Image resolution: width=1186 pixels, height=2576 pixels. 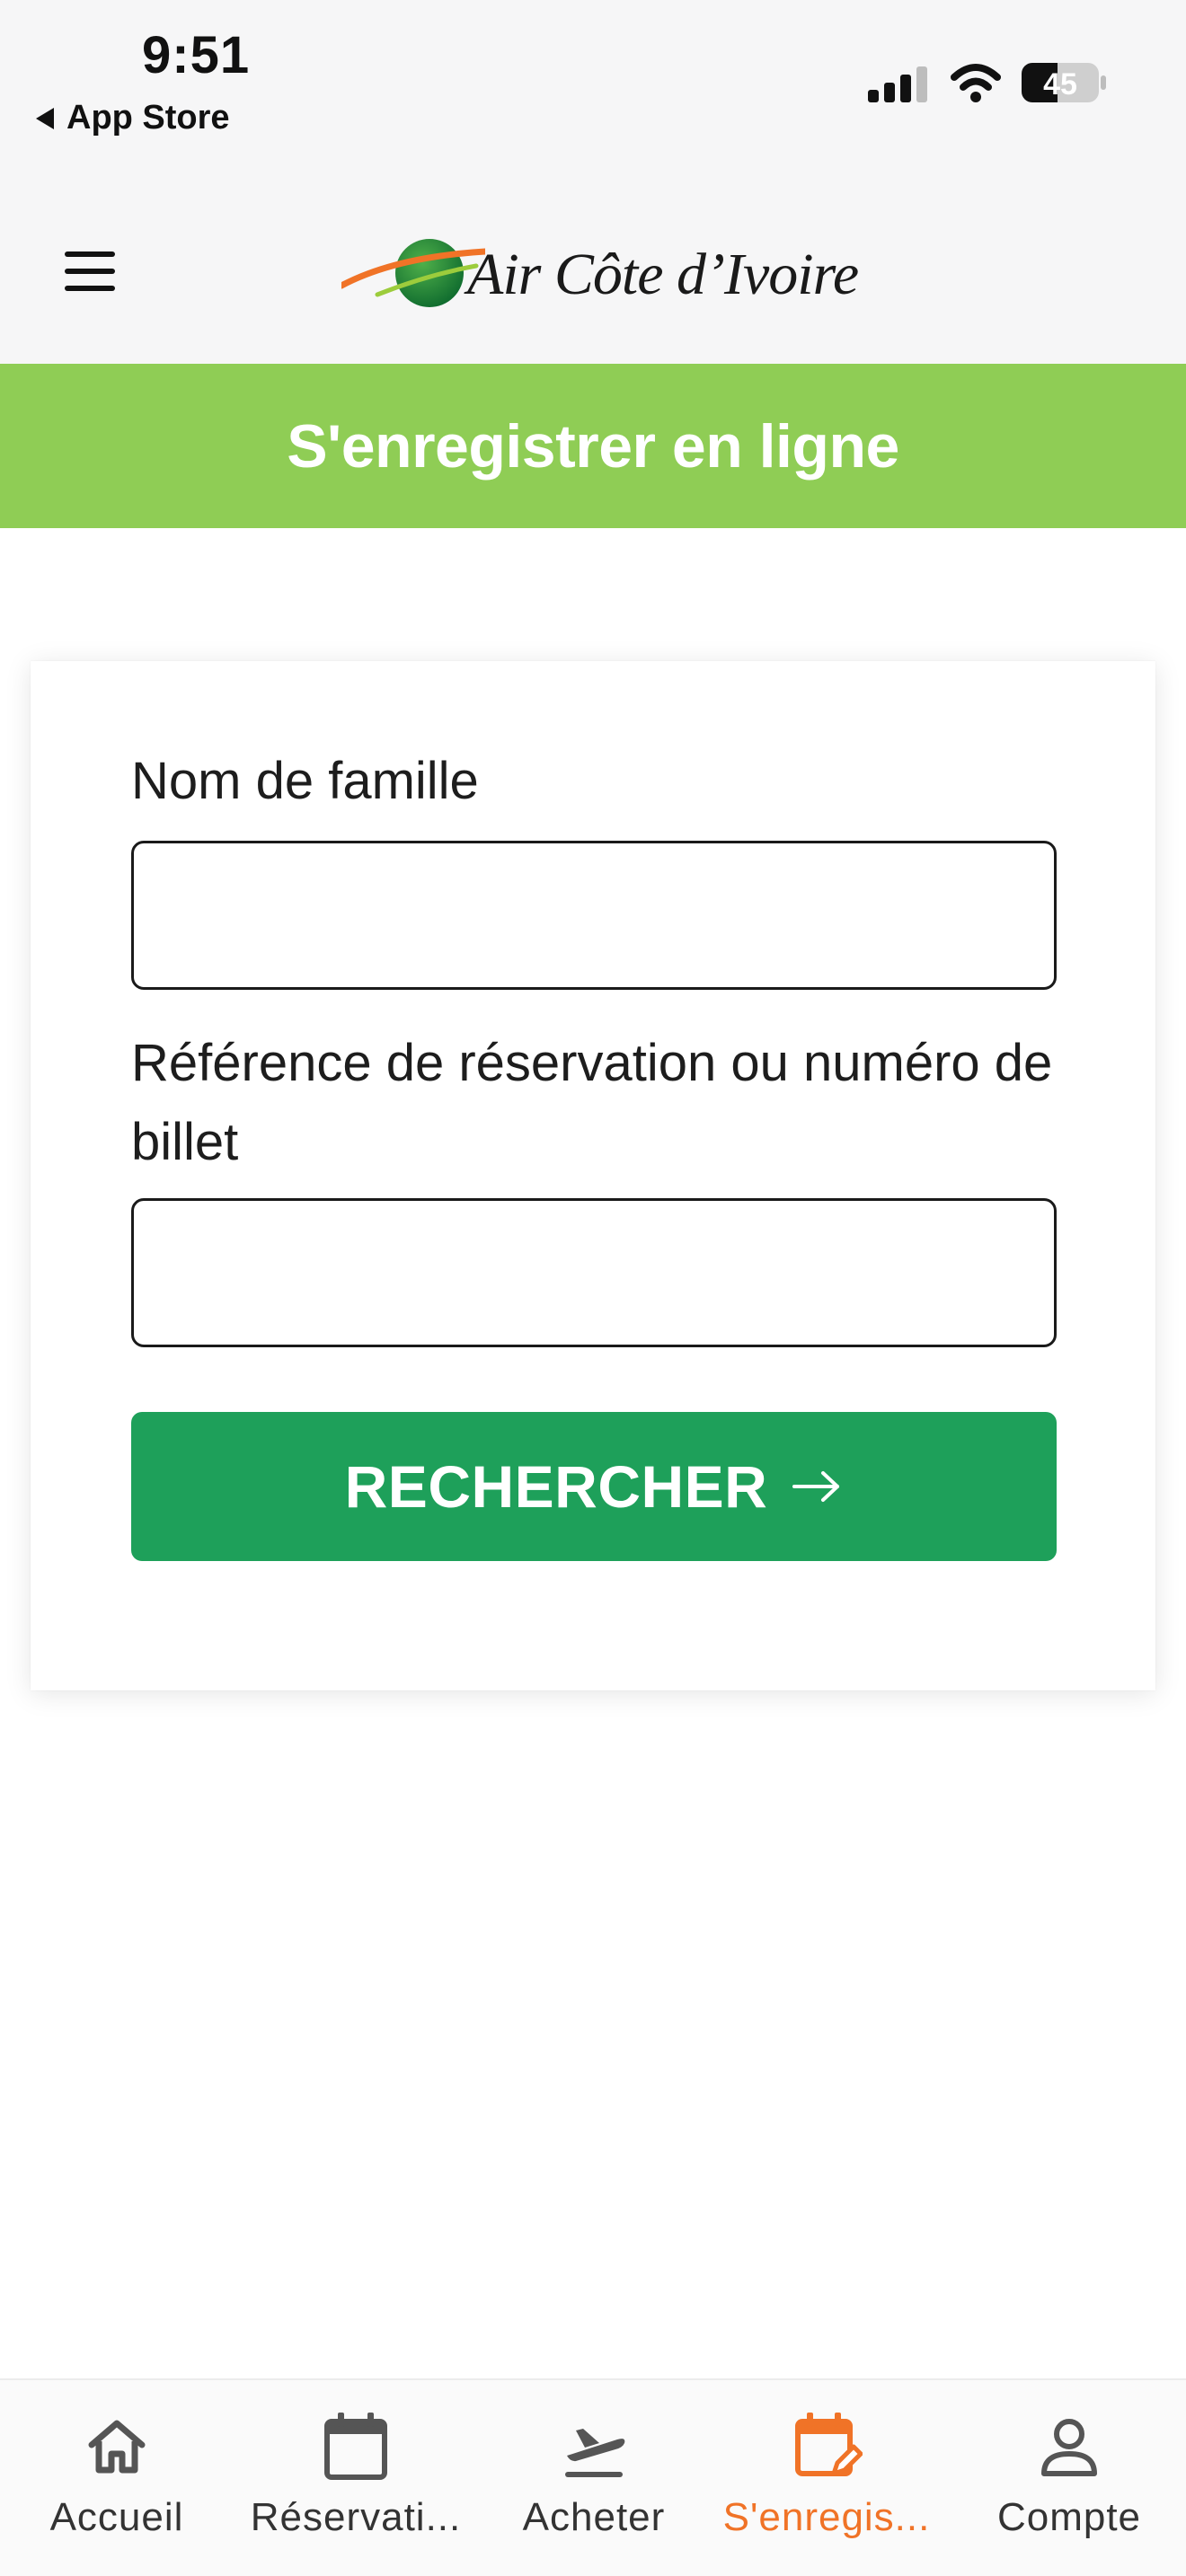 What do you see at coordinates (1069, 2517) in the screenshot?
I see `tab-label: Compte` at bounding box center [1069, 2517].